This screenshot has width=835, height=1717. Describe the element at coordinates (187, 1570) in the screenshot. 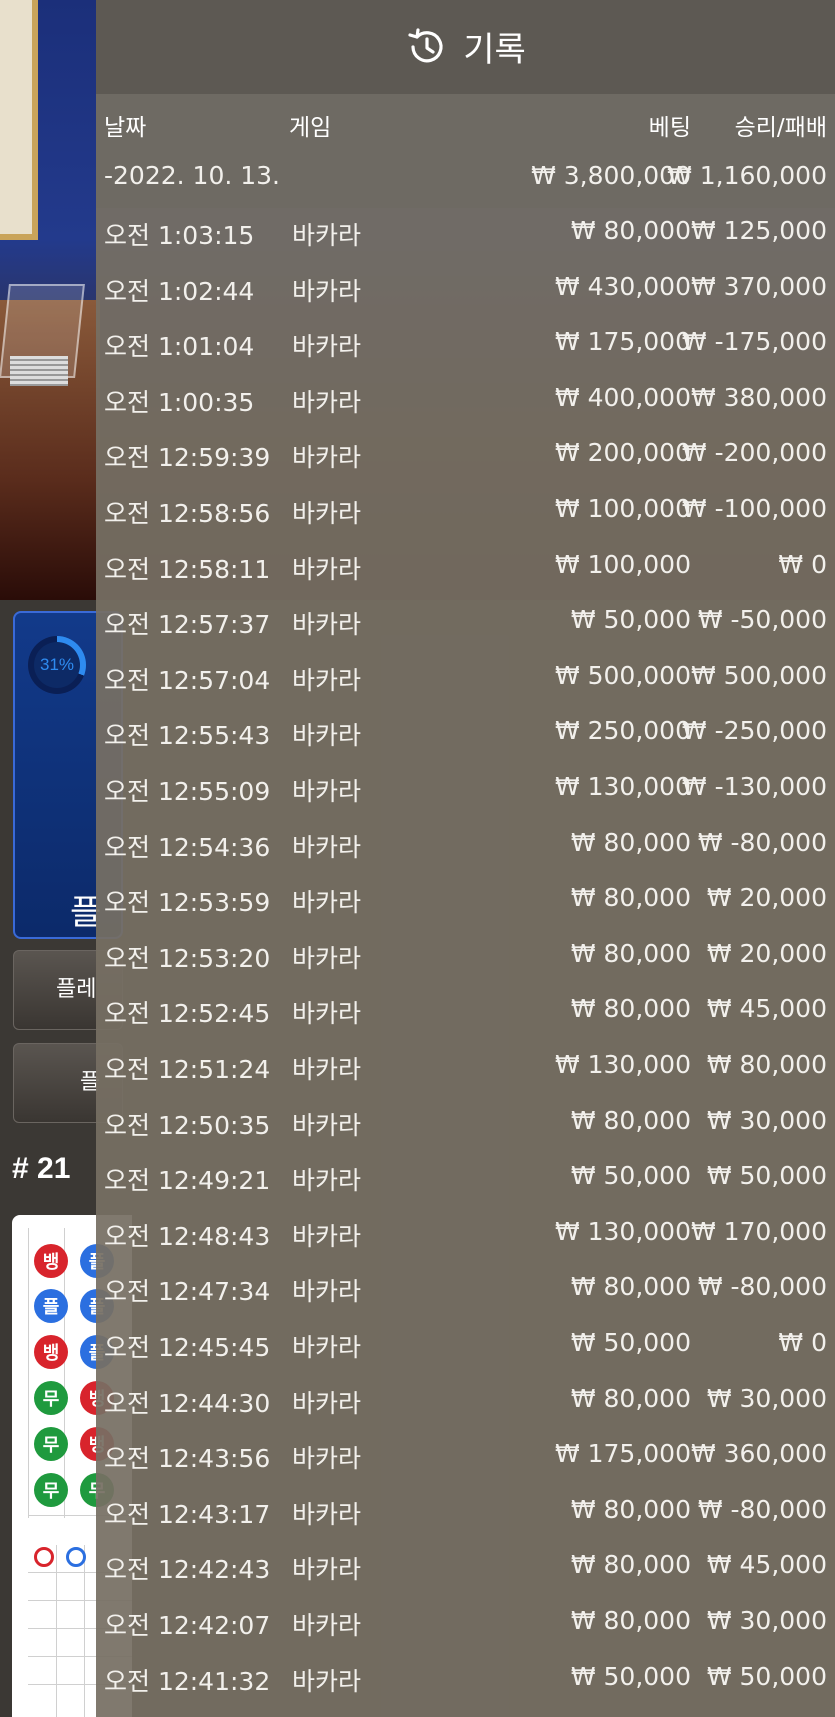

I see `row-time: 오전 12:42:43` at that location.